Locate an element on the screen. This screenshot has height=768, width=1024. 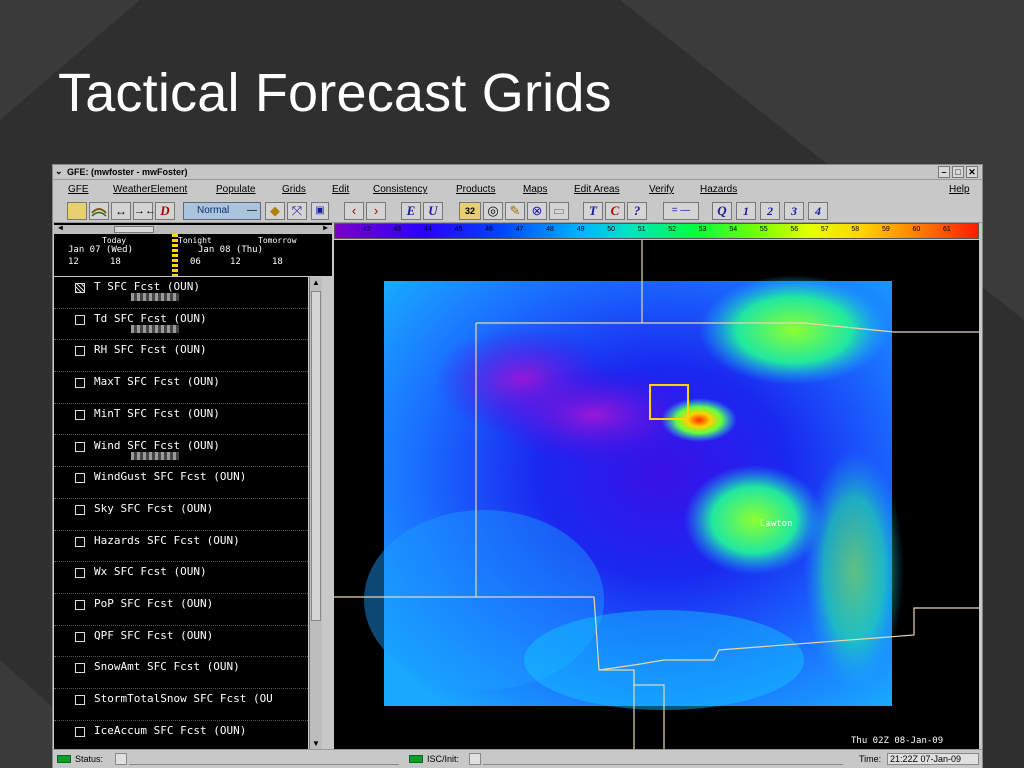
gray-tool-icon: ▭ is located at coordinates (559, 211).